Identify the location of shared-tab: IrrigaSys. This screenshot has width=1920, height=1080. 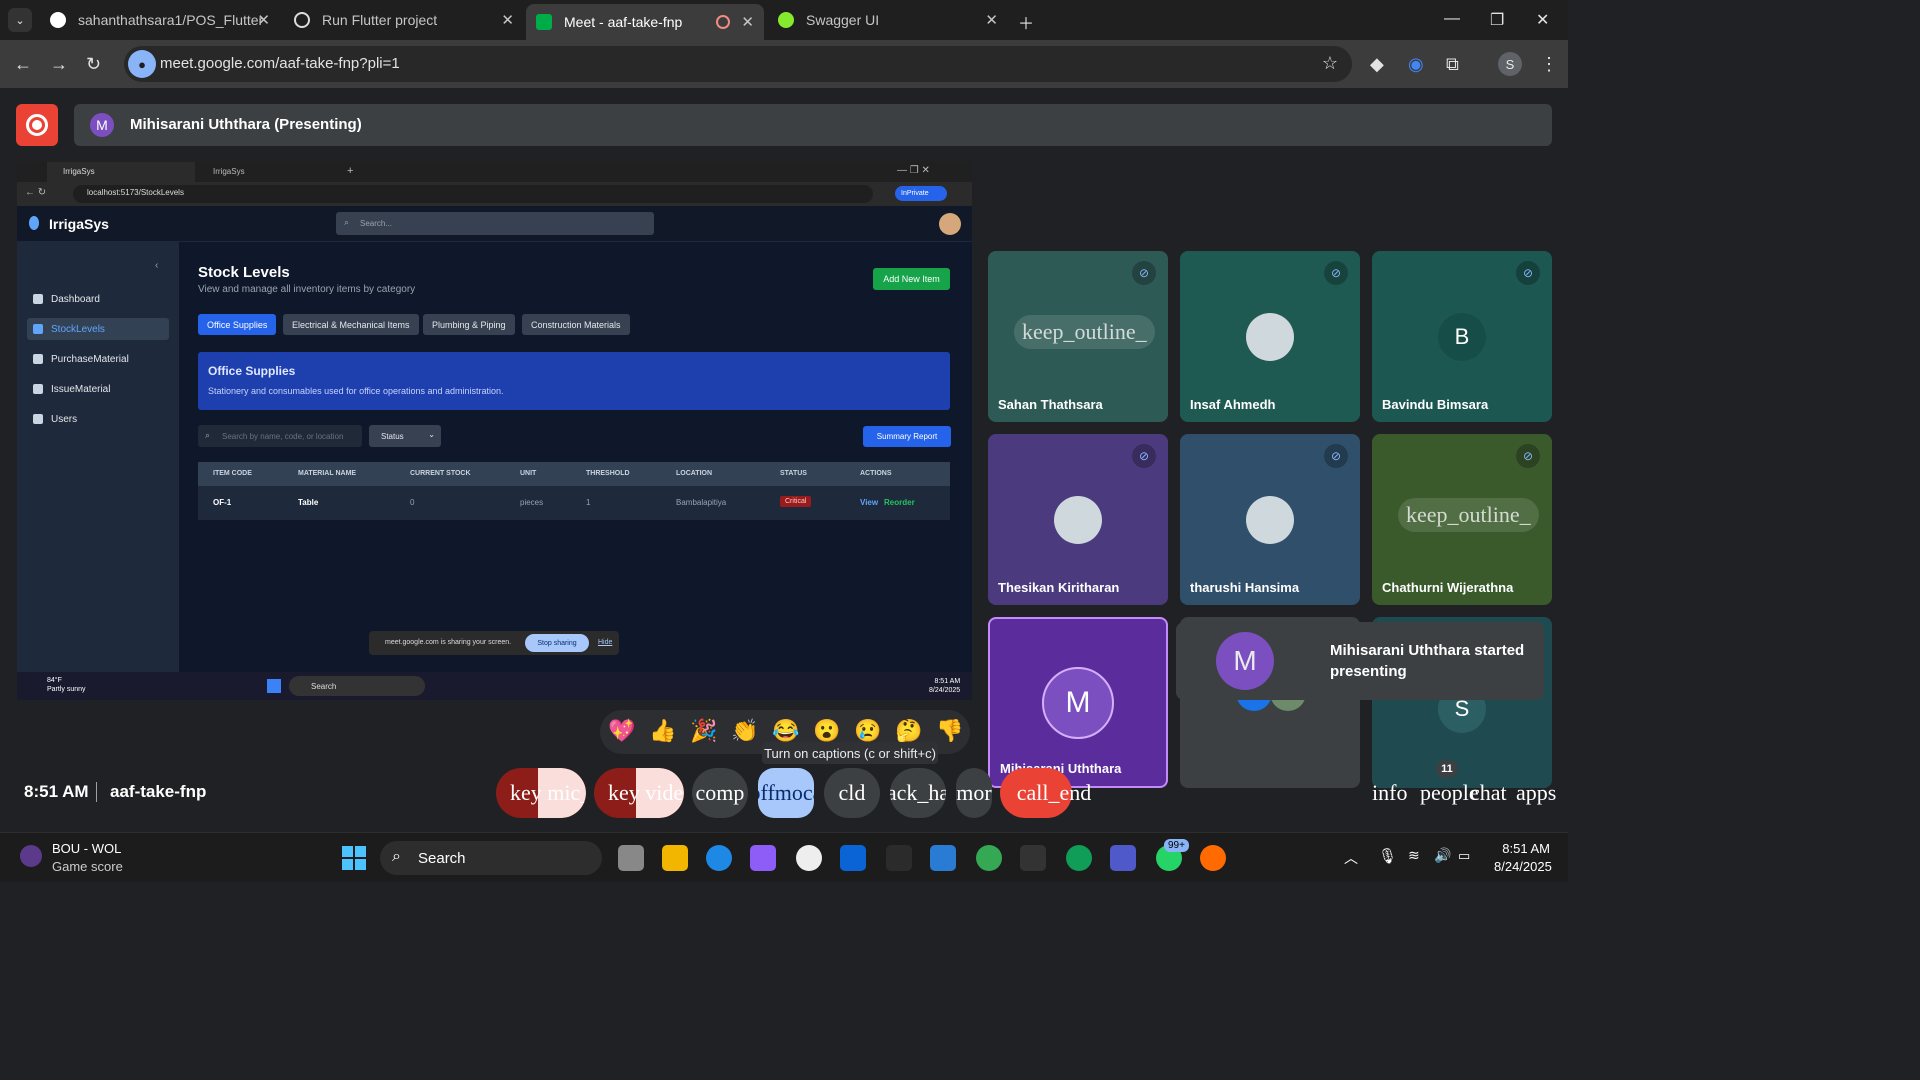
(229, 171).